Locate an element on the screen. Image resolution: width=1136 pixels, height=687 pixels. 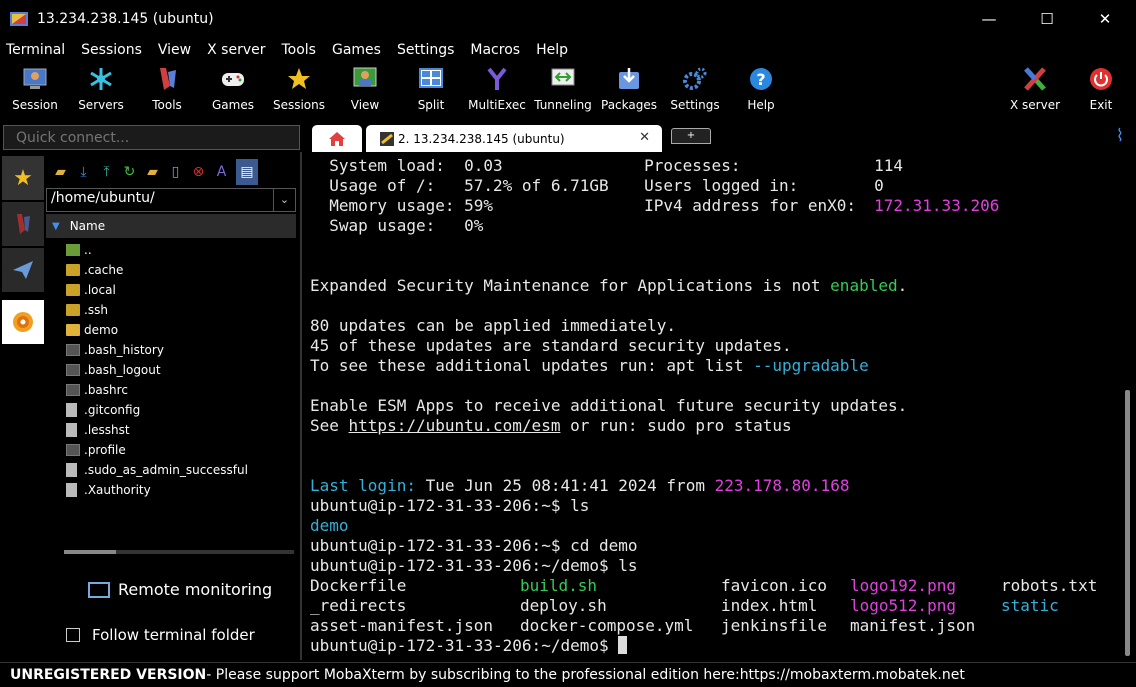
new-file-button: ▯ is located at coordinates (175, 172).